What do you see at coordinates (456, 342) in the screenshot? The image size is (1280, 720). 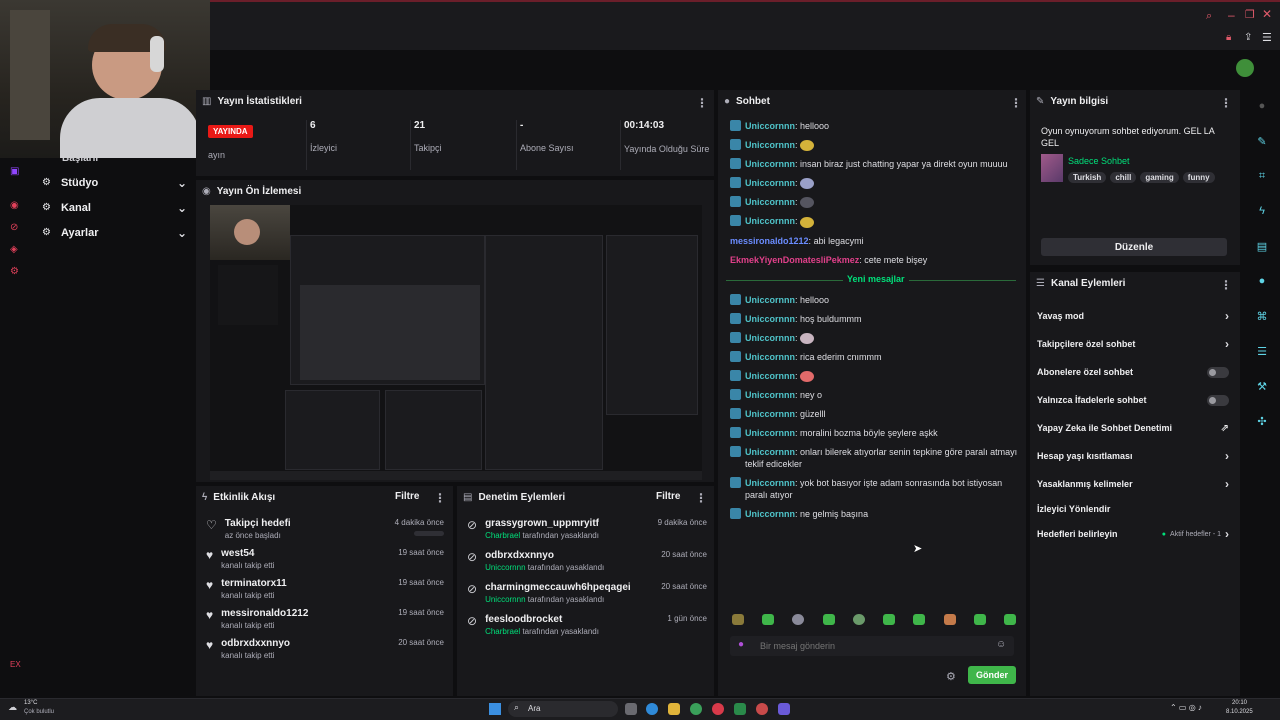 I see `stream-preview-video` at bounding box center [456, 342].